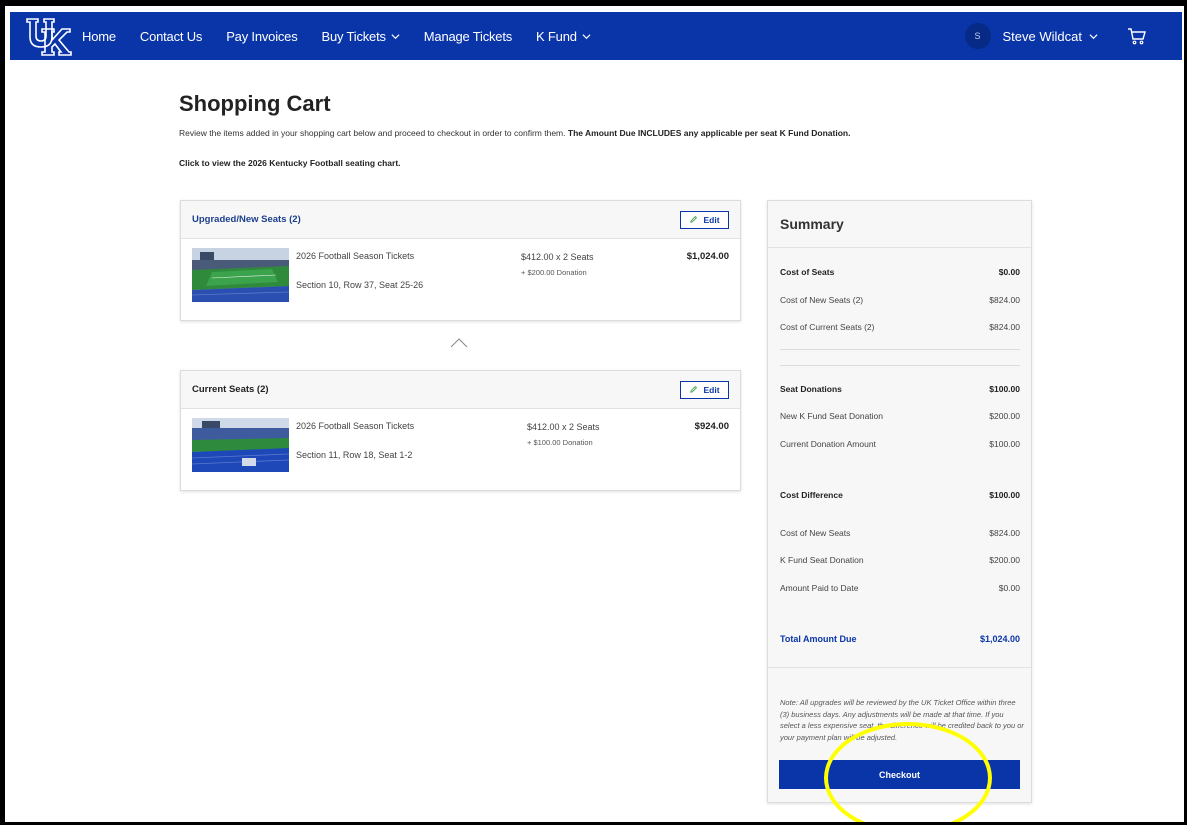  What do you see at coordinates (900, 588) in the screenshot?
I see `summary-row-amount-paid: Amount Paid to Date $0.00` at bounding box center [900, 588].